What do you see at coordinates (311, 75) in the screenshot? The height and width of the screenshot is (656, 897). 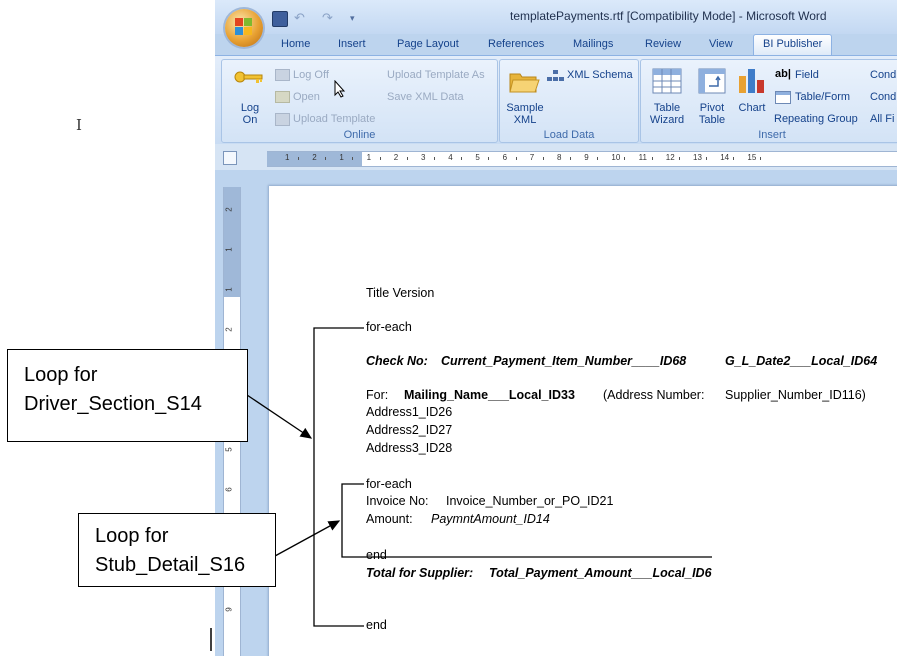 I see `log-off-button: Log Off` at bounding box center [311, 75].